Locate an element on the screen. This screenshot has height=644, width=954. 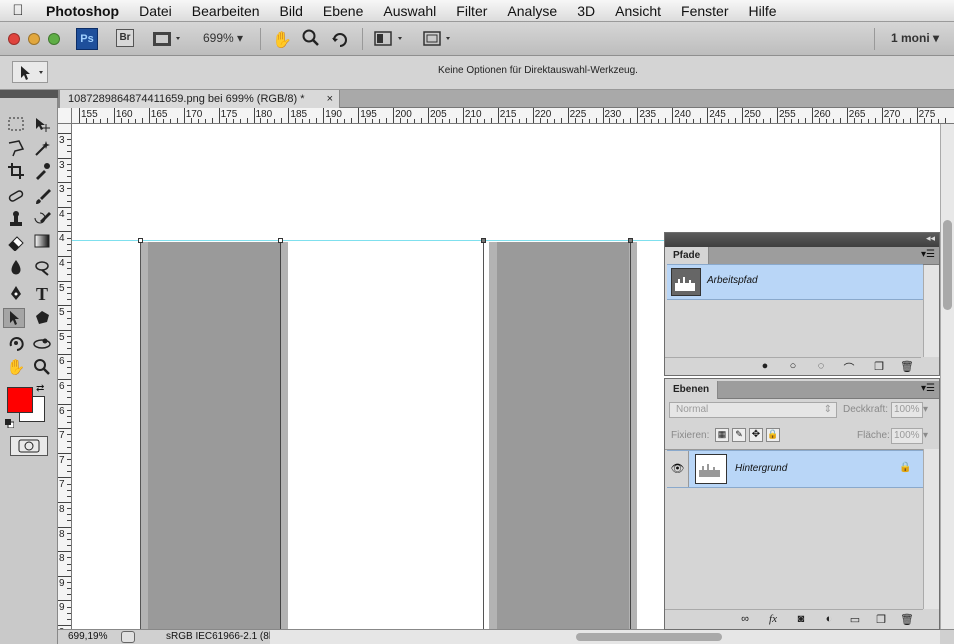
layer-row-hintergrund: 👁 Hintergrund 🔒 is located at coordinates (795, 469).